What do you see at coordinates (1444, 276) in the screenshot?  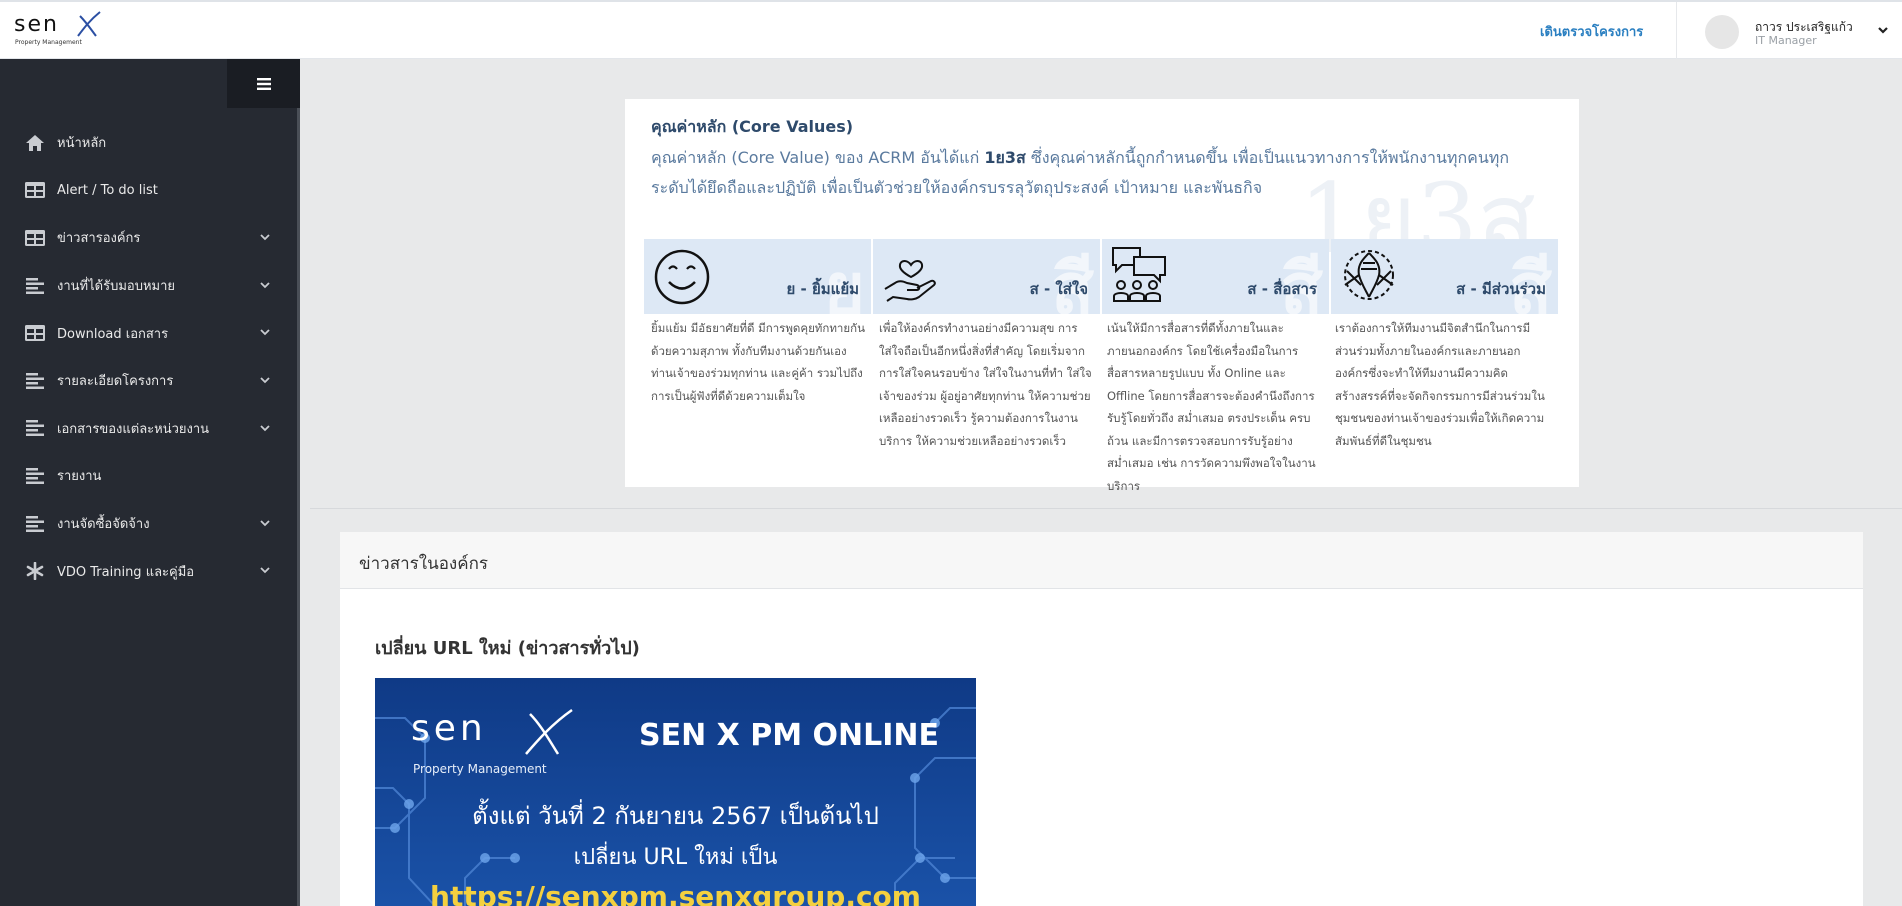 I see `value-cell-participation: สี ส - มีส่วนร่วม` at bounding box center [1444, 276].